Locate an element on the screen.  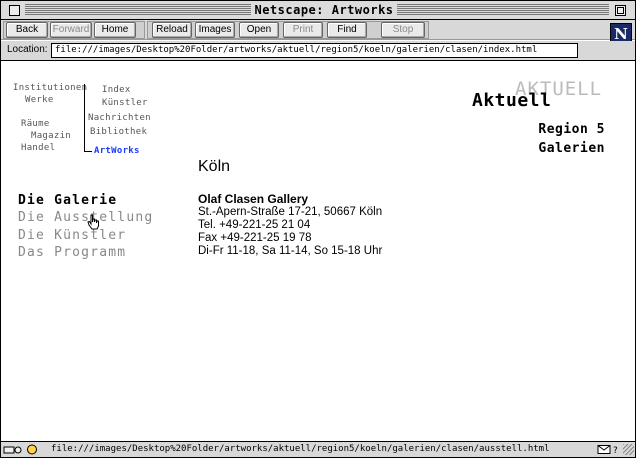
region-heading: Region 5 Galerien is located at coordinates (571, 139).